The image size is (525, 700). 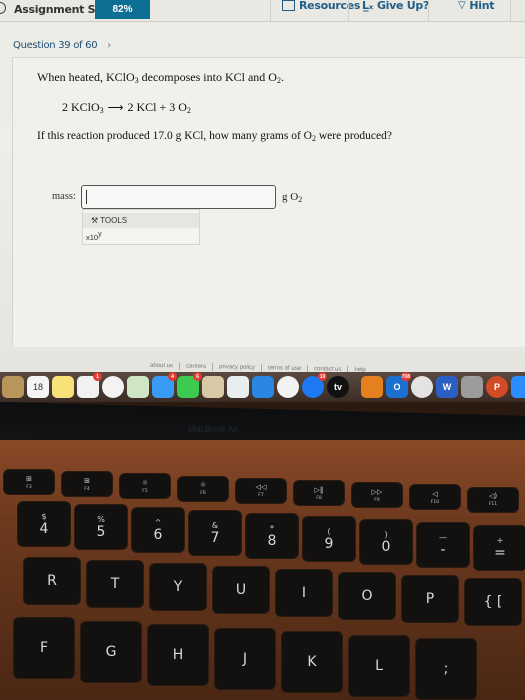 What do you see at coordinates (44, 516) in the screenshot?
I see `key-shift-symbol: $` at bounding box center [44, 516].